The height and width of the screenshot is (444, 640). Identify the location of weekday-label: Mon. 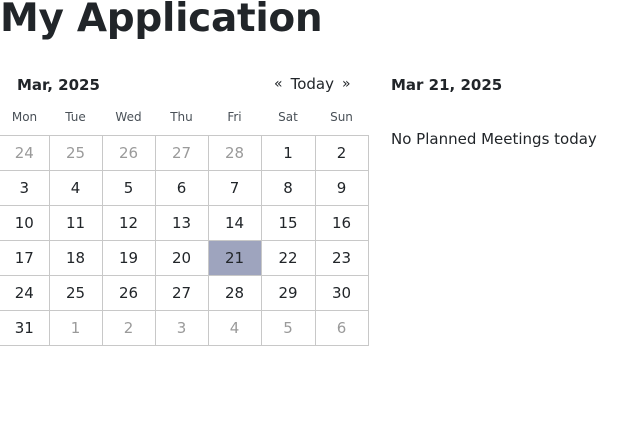
(24, 117).